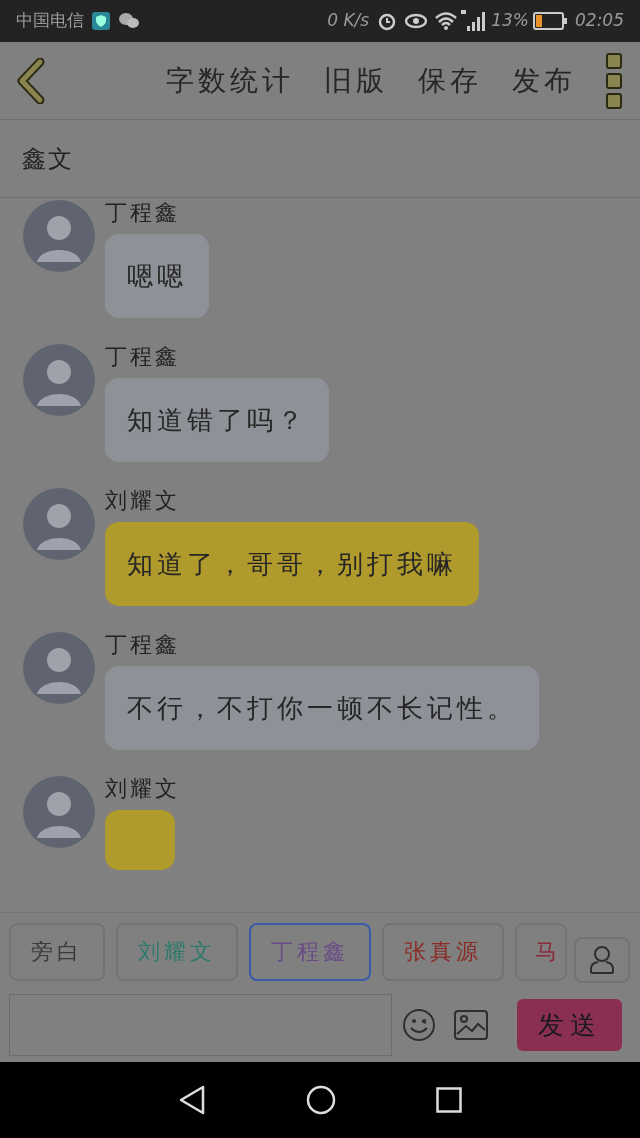 The image size is (640, 1138). I want to click on battery-percent: 13%, so click(510, 21).